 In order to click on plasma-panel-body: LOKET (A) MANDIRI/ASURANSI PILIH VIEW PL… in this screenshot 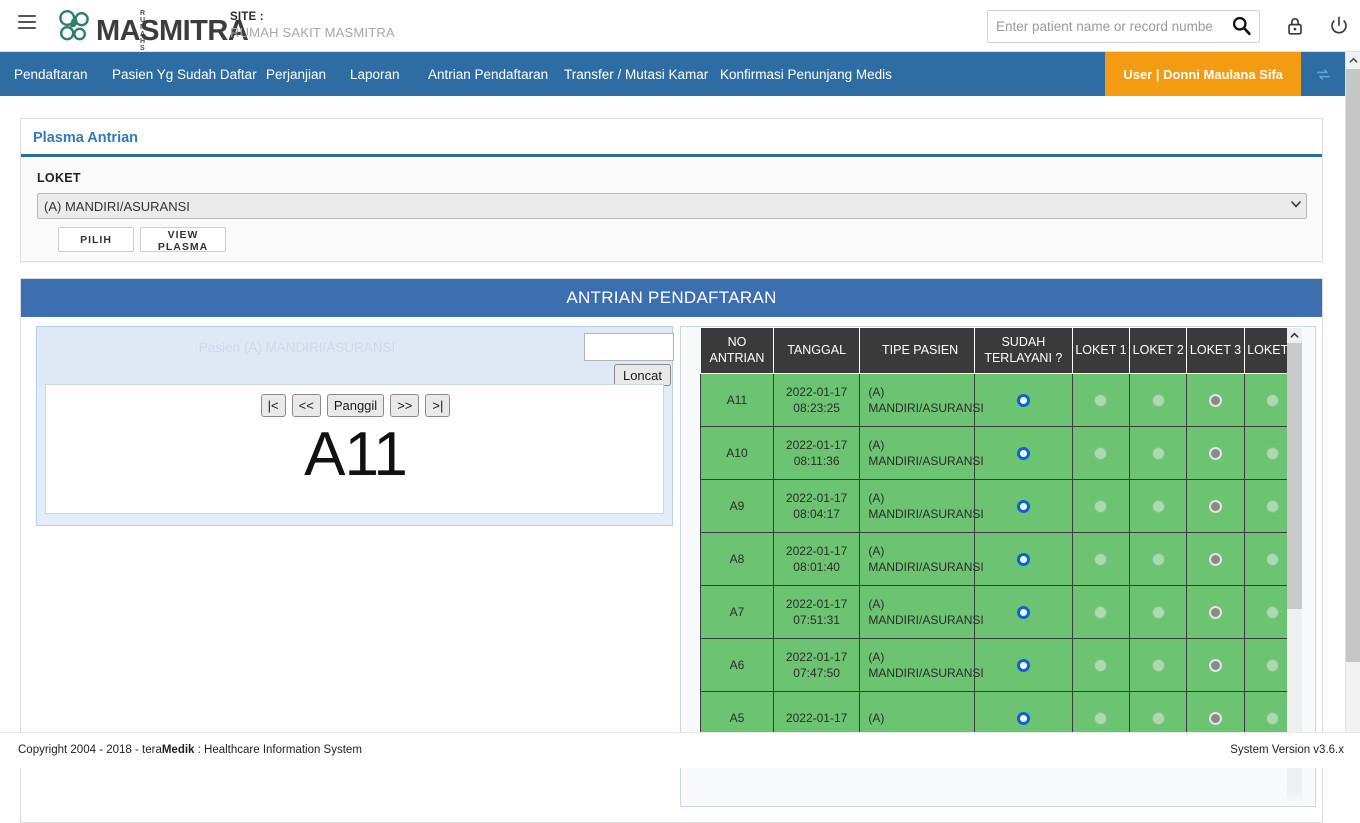, I will do `click(671, 208)`.